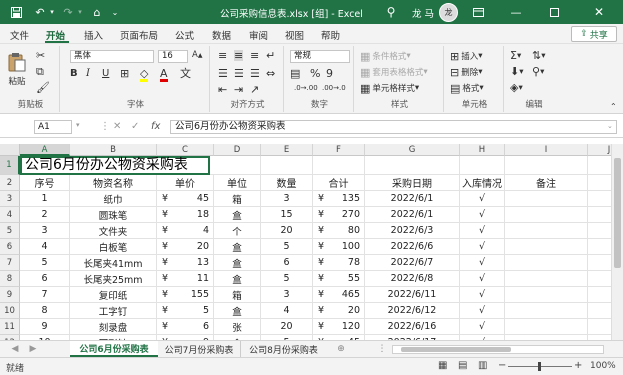 This screenshot has height=375, width=623. Describe the element at coordinates (594, 34) in the screenshot. I see `share-button: ⇪ 共享` at that location.